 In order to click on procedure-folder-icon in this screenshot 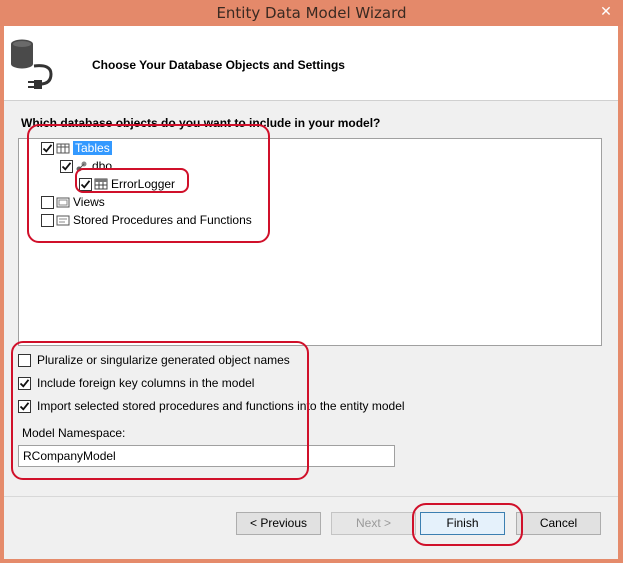, I will do `click(63, 220)`.